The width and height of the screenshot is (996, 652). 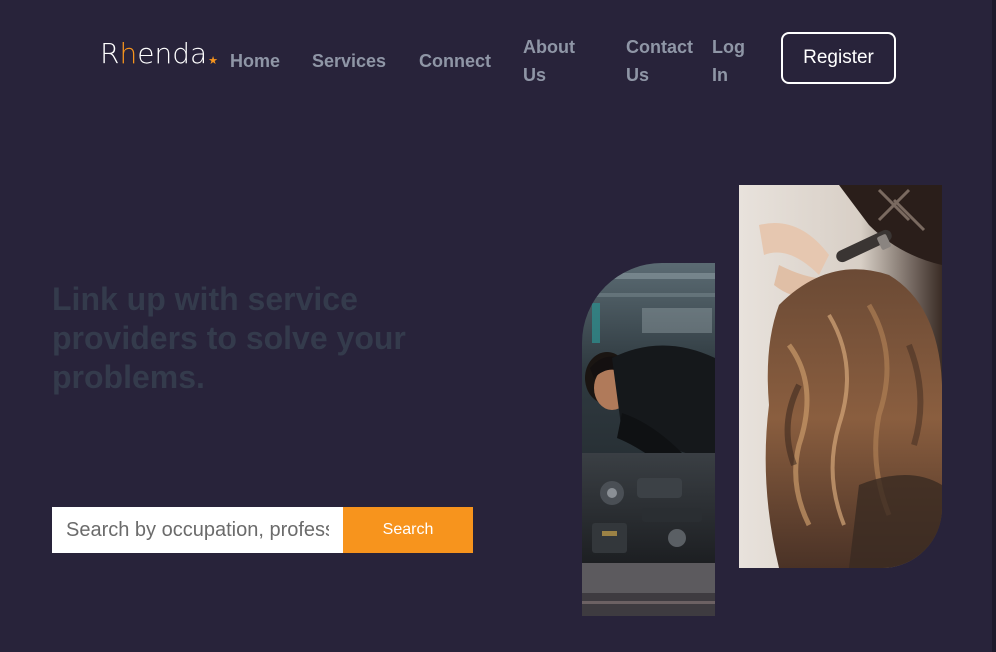 What do you see at coordinates (408, 530) in the screenshot?
I see `search-button: Search` at bounding box center [408, 530].